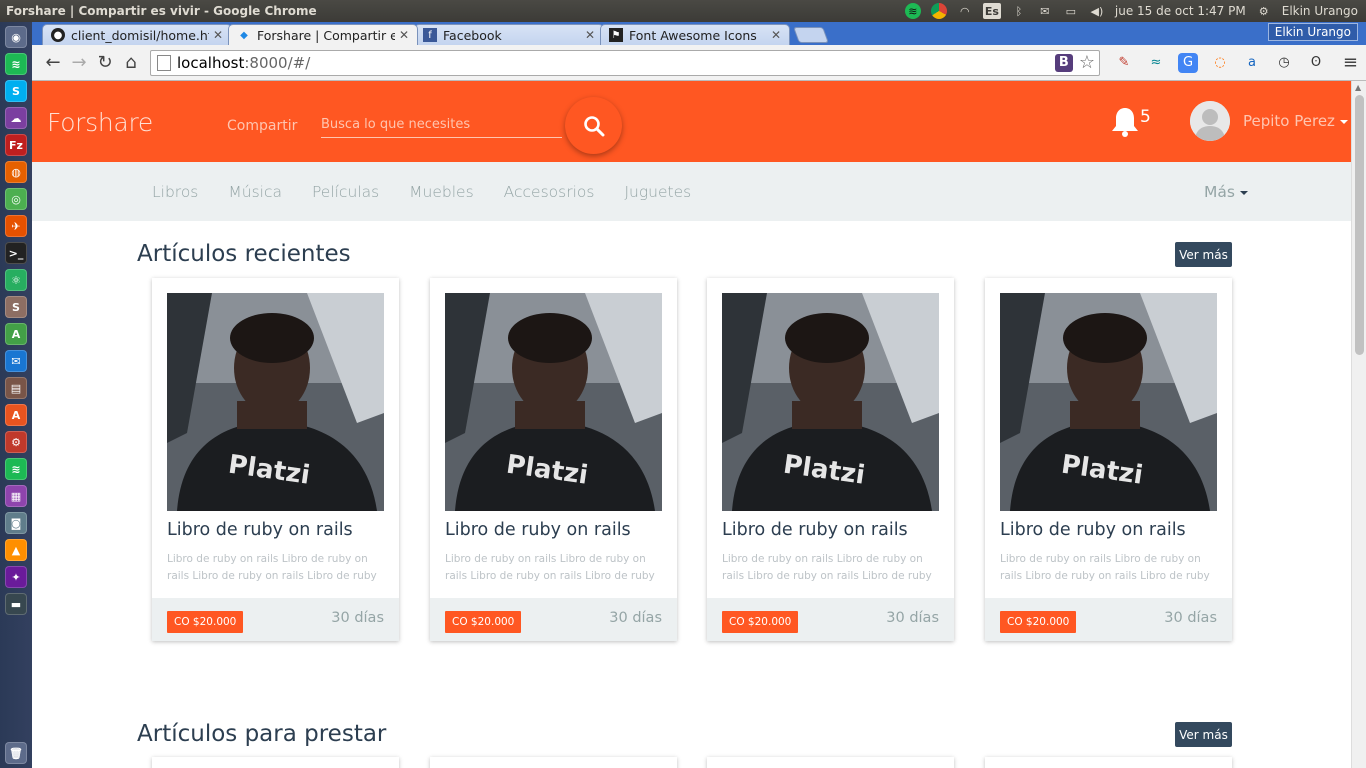 Image resolution: width=1366 pixels, height=768 pixels. What do you see at coordinates (1264, 11) in the screenshot?
I see `gear-icon: ⚙` at bounding box center [1264, 11].